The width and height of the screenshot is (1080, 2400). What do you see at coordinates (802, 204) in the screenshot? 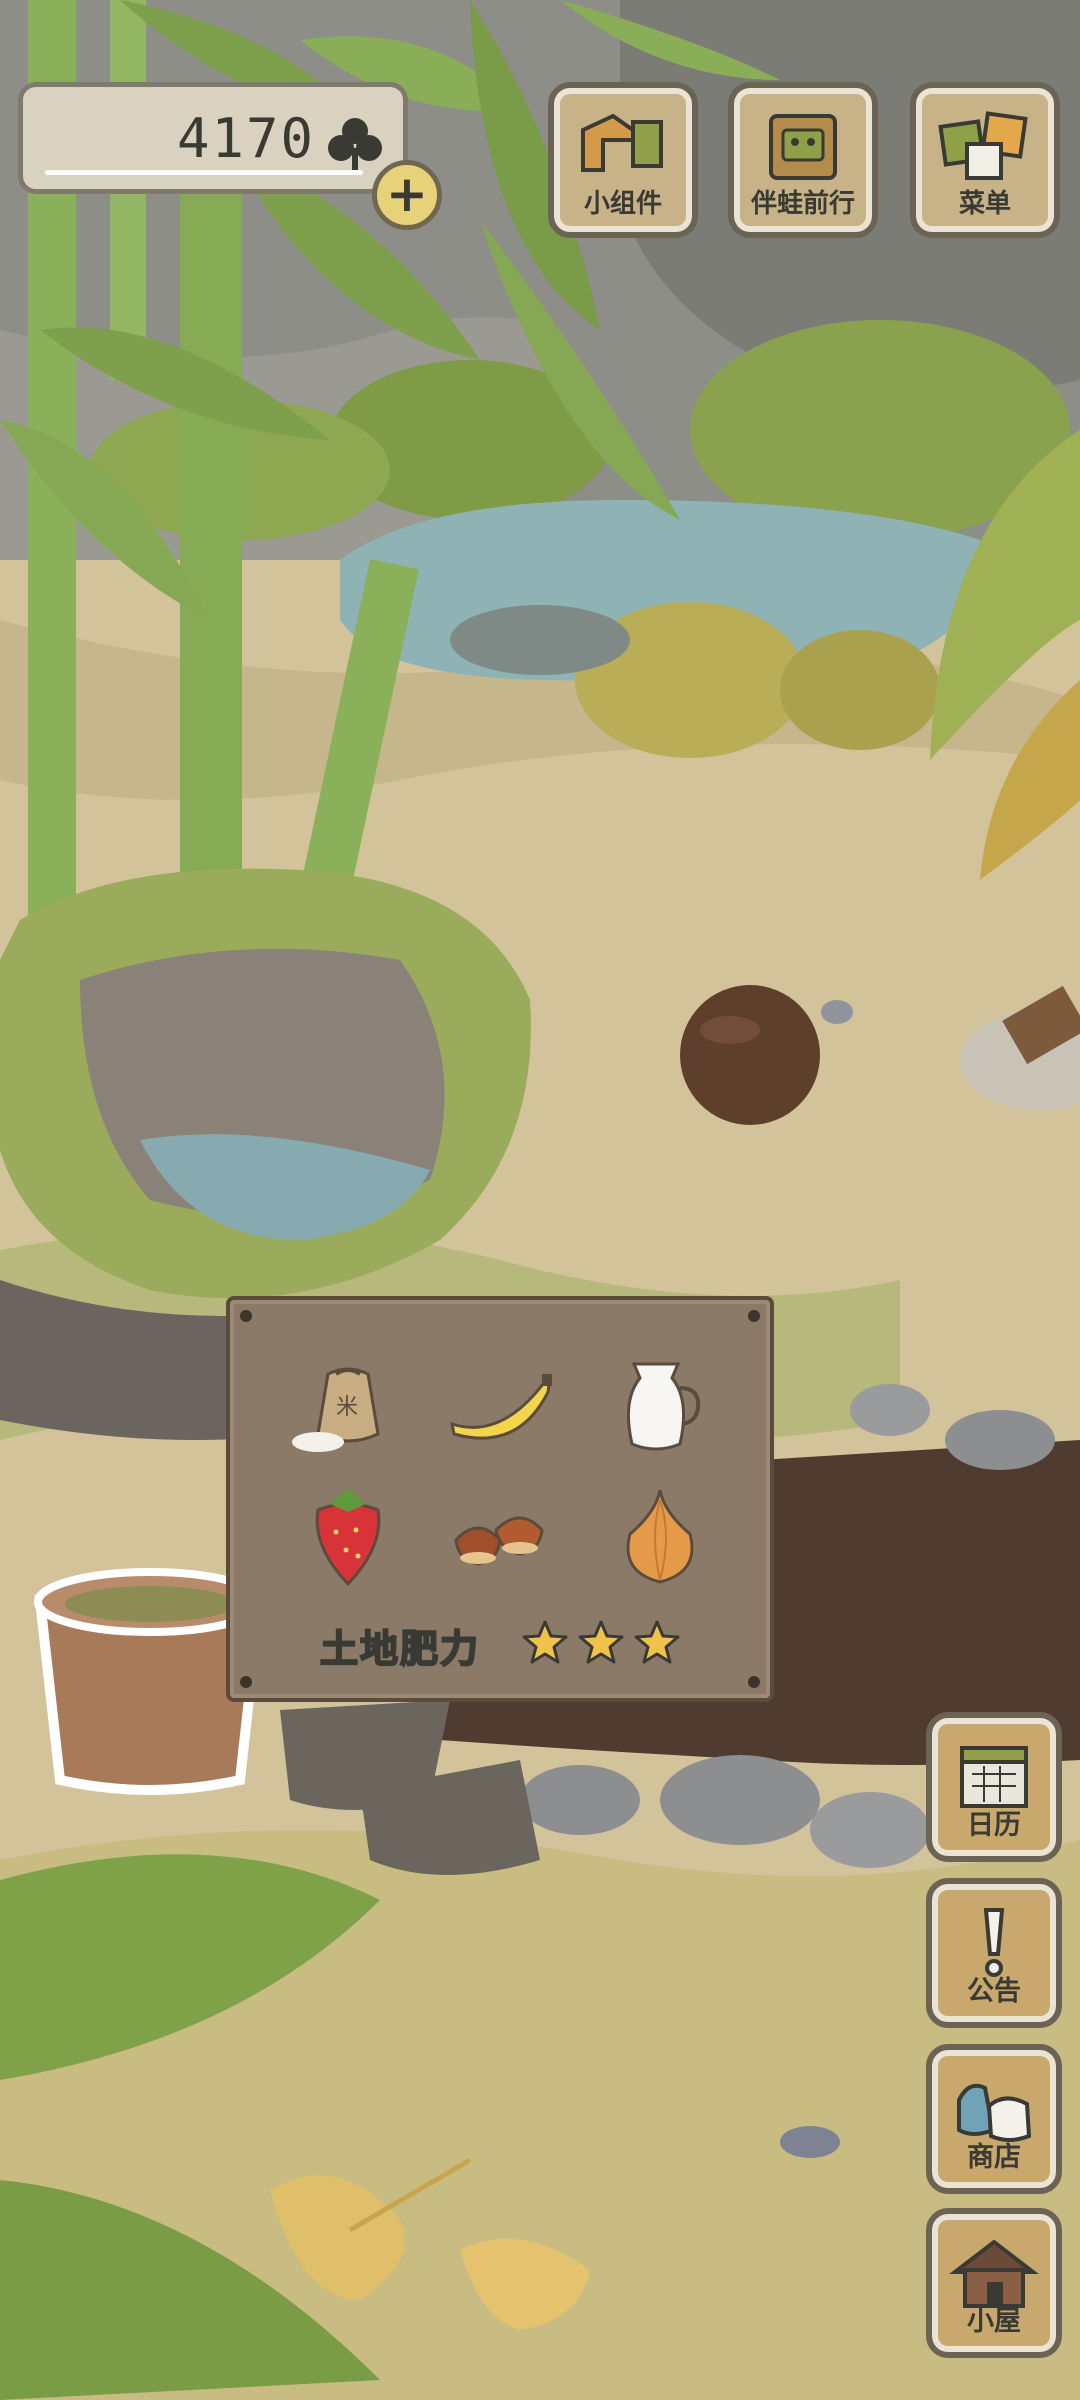
I see `frog-travel-label: 伴蛙前行` at bounding box center [802, 204].